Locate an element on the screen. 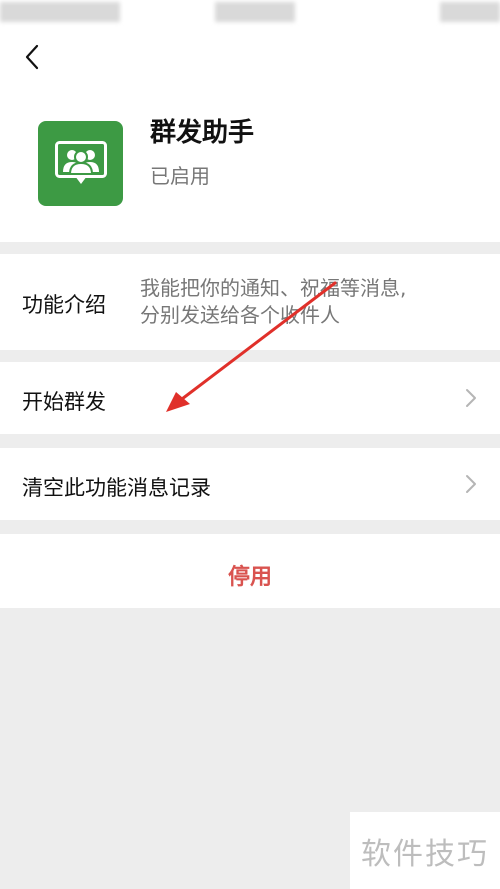 This screenshot has height=889, width=500. chevron-left-icon is located at coordinates (32, 57).